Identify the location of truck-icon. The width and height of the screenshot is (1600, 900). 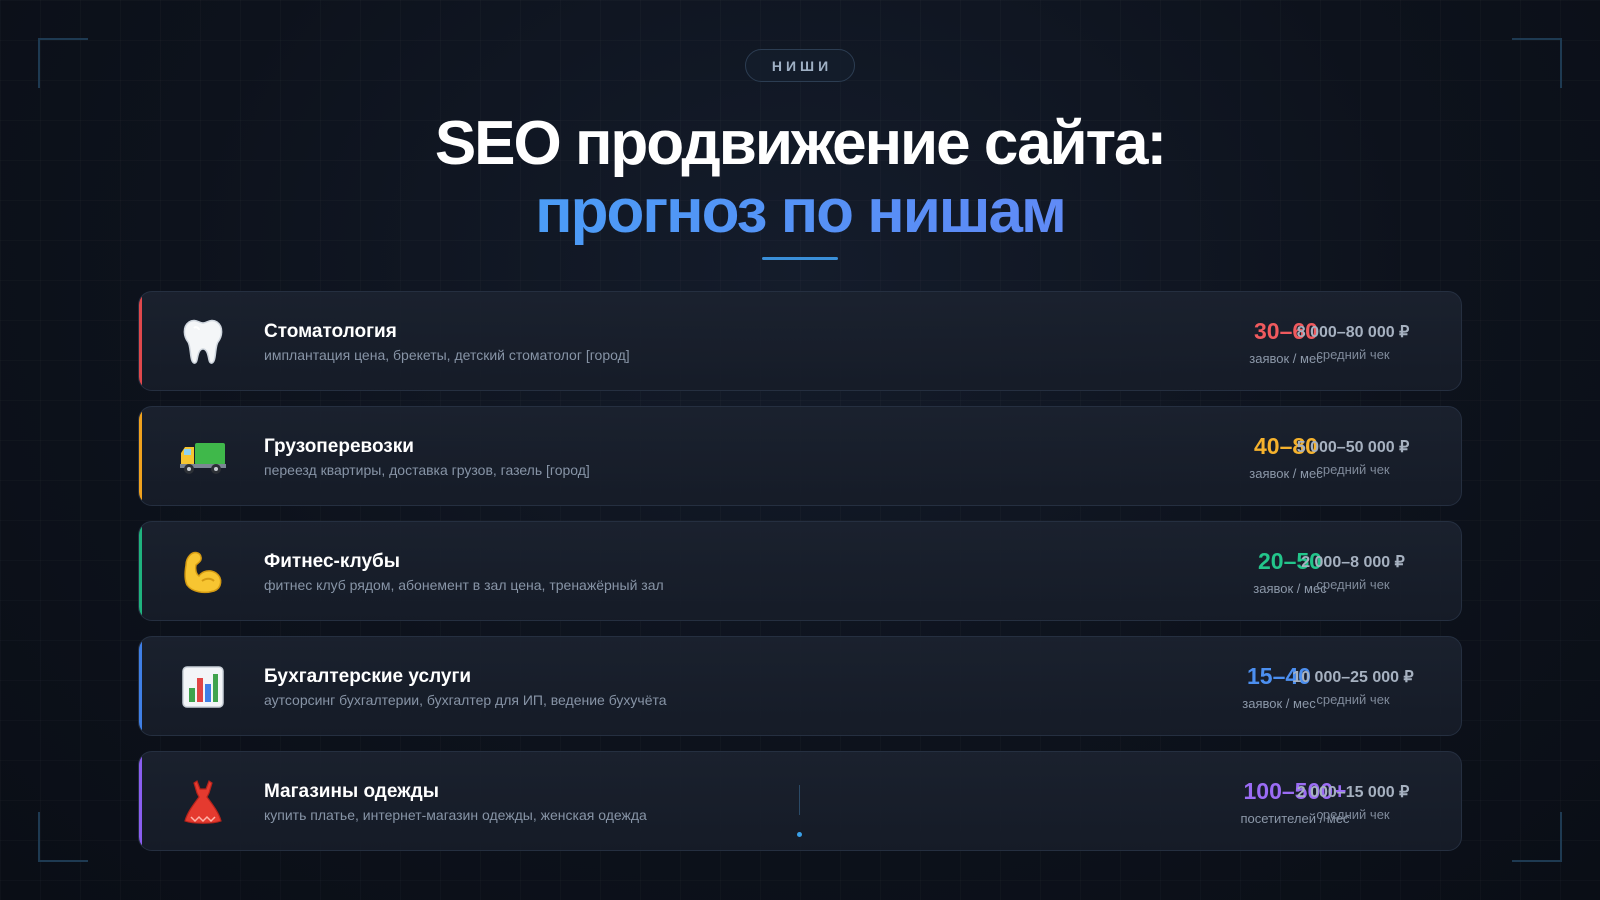
(203, 457).